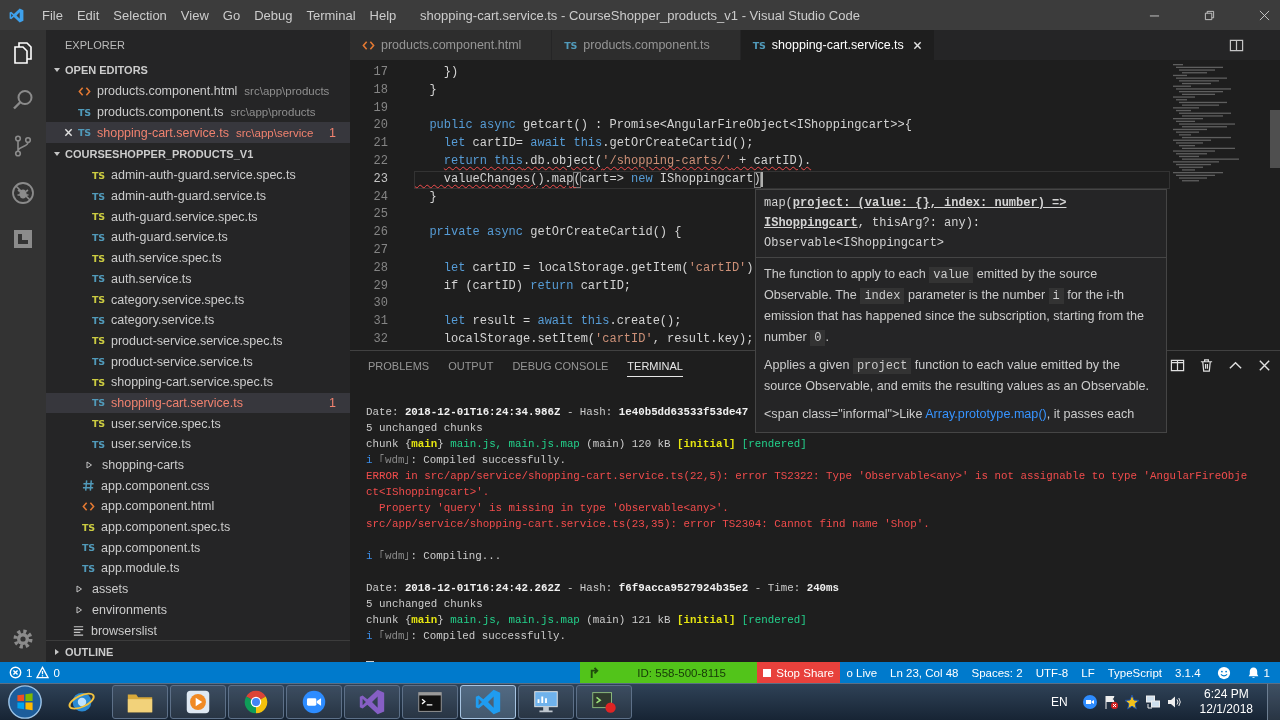  Describe the element at coordinates (1177, 365) in the screenshot. I see `split-icon` at that location.